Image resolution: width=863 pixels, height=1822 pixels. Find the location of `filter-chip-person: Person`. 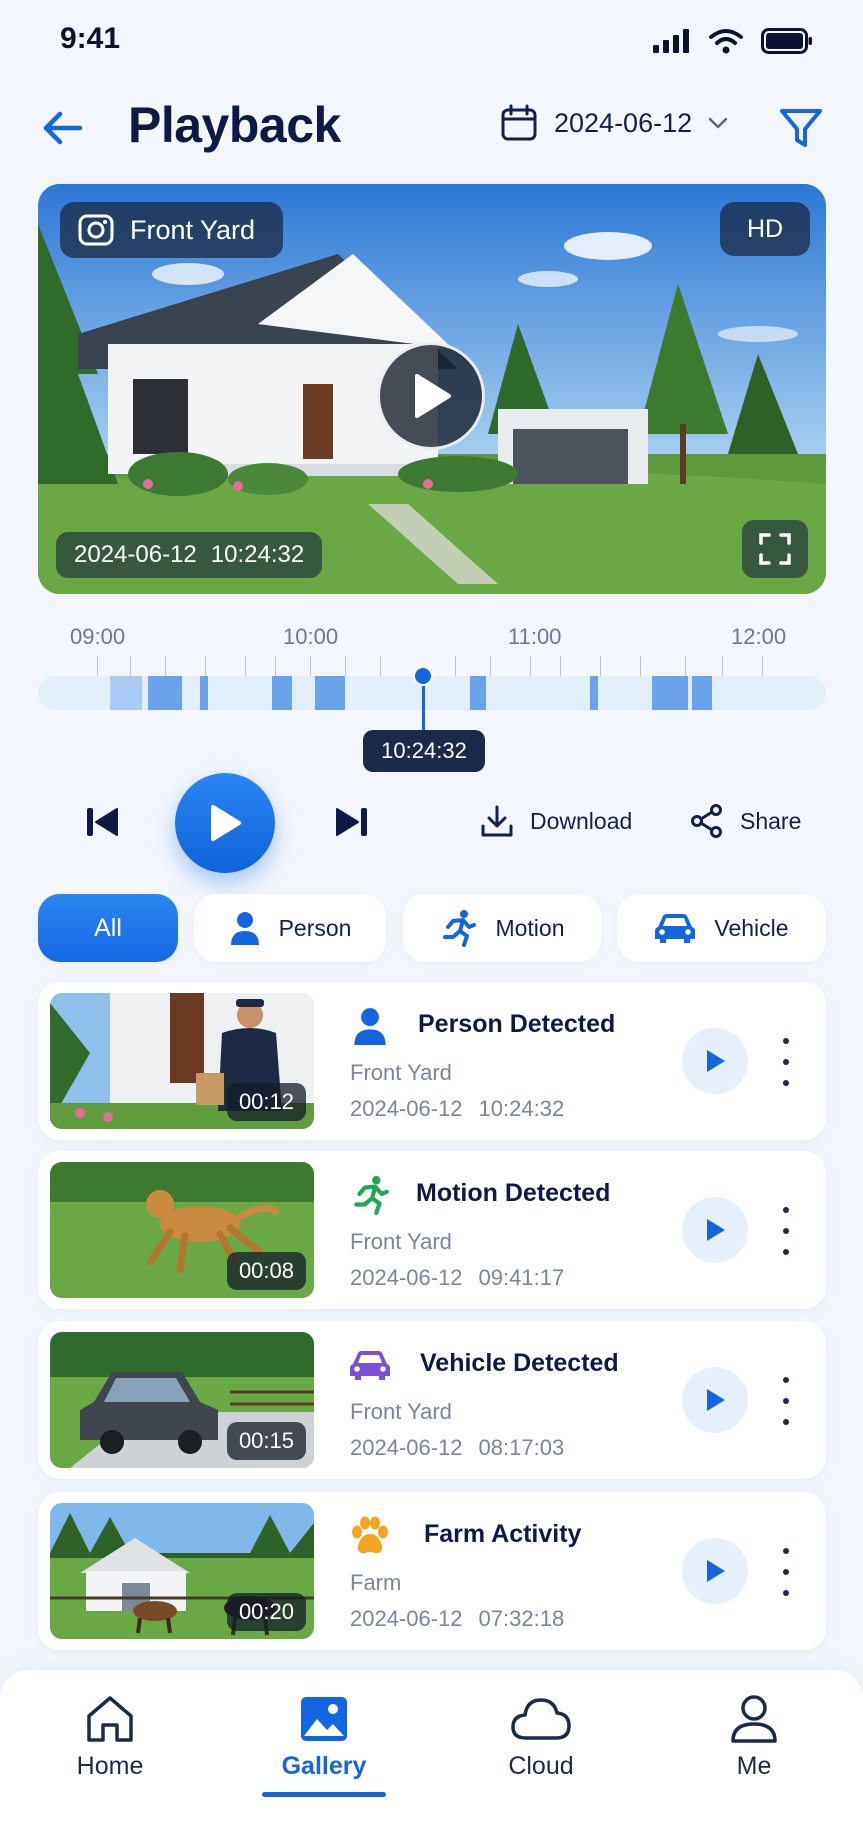

filter-chip-person: Person is located at coordinates (290, 928).